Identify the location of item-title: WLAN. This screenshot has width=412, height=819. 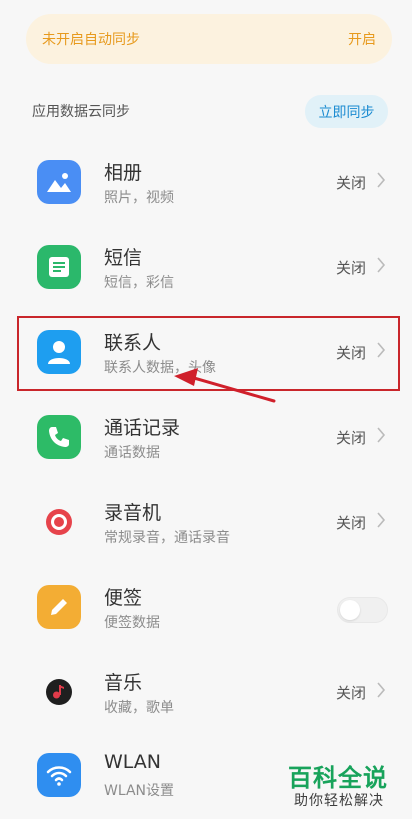
(133, 762).